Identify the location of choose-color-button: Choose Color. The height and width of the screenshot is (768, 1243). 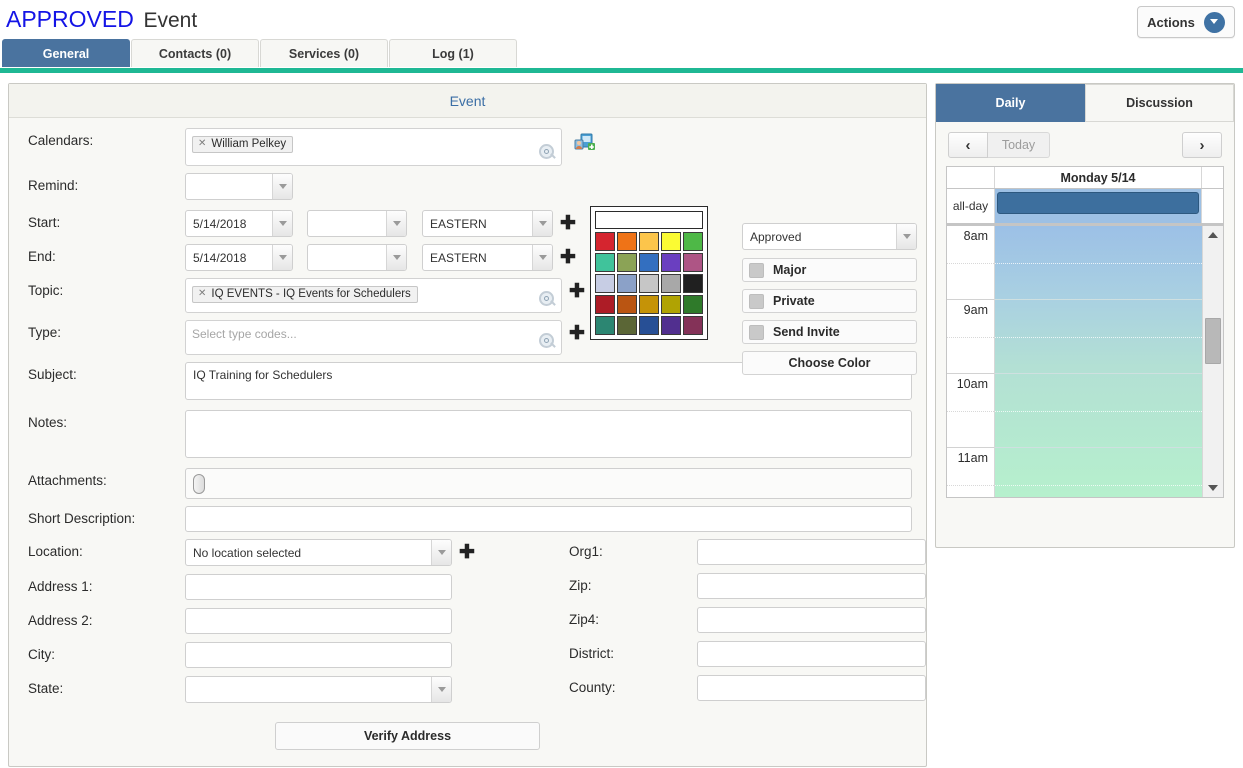
(829, 363).